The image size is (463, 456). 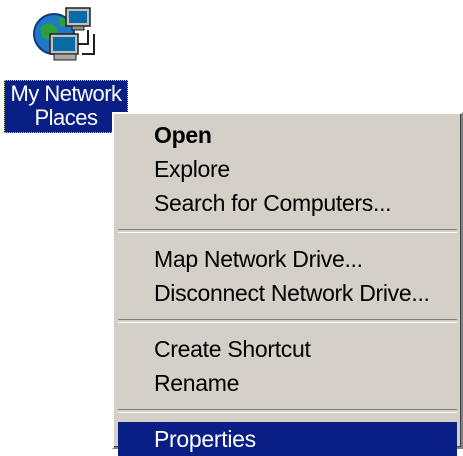 What do you see at coordinates (287, 383) in the screenshot?
I see `menu-item-rename: Rename` at bounding box center [287, 383].